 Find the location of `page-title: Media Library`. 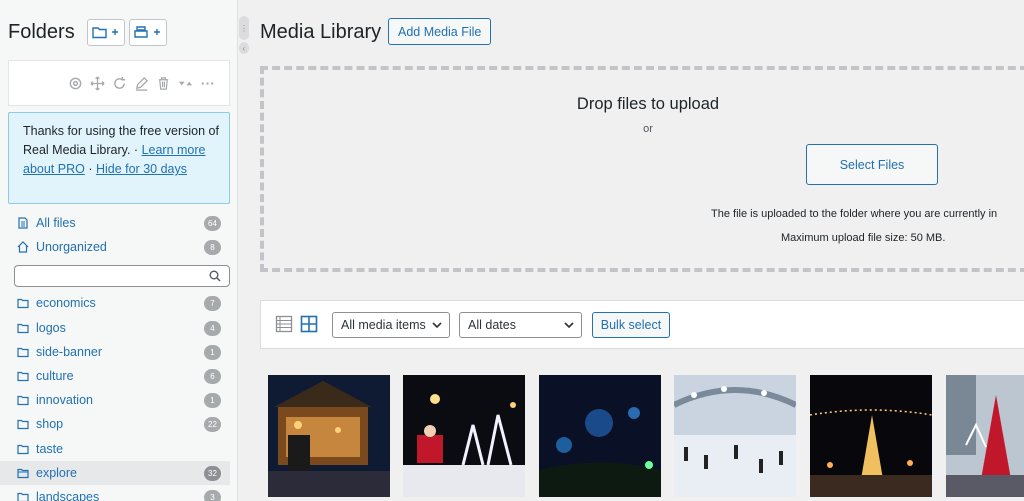

page-title: Media Library is located at coordinates (321, 32).